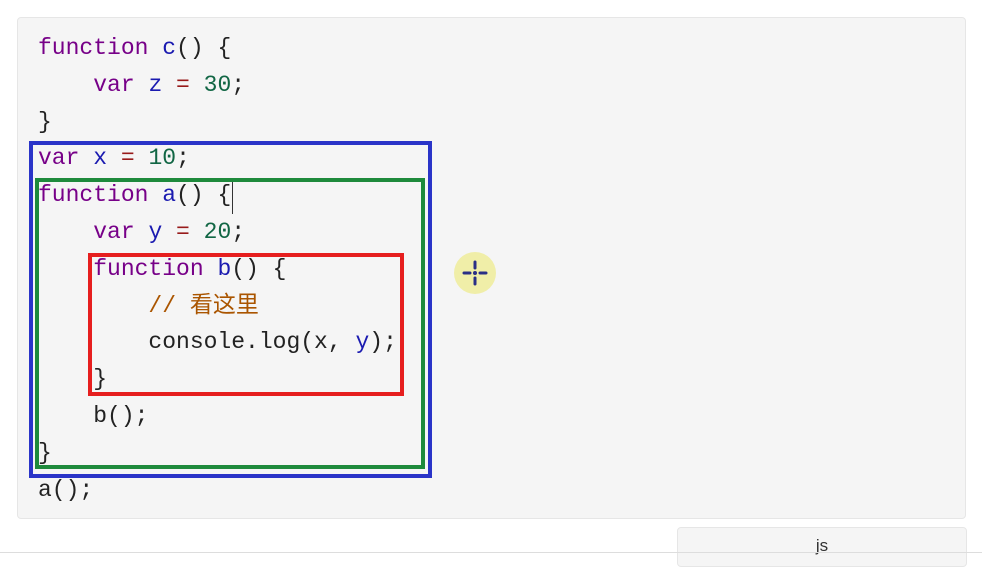  What do you see at coordinates (169, 48) in the screenshot?
I see `code-token: c` at bounding box center [169, 48].